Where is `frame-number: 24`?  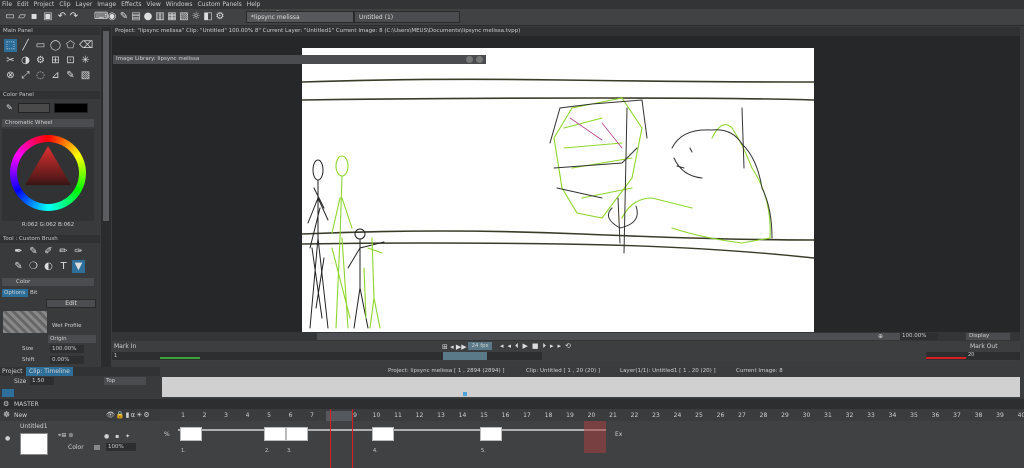 frame-number: 24 is located at coordinates (678, 415).